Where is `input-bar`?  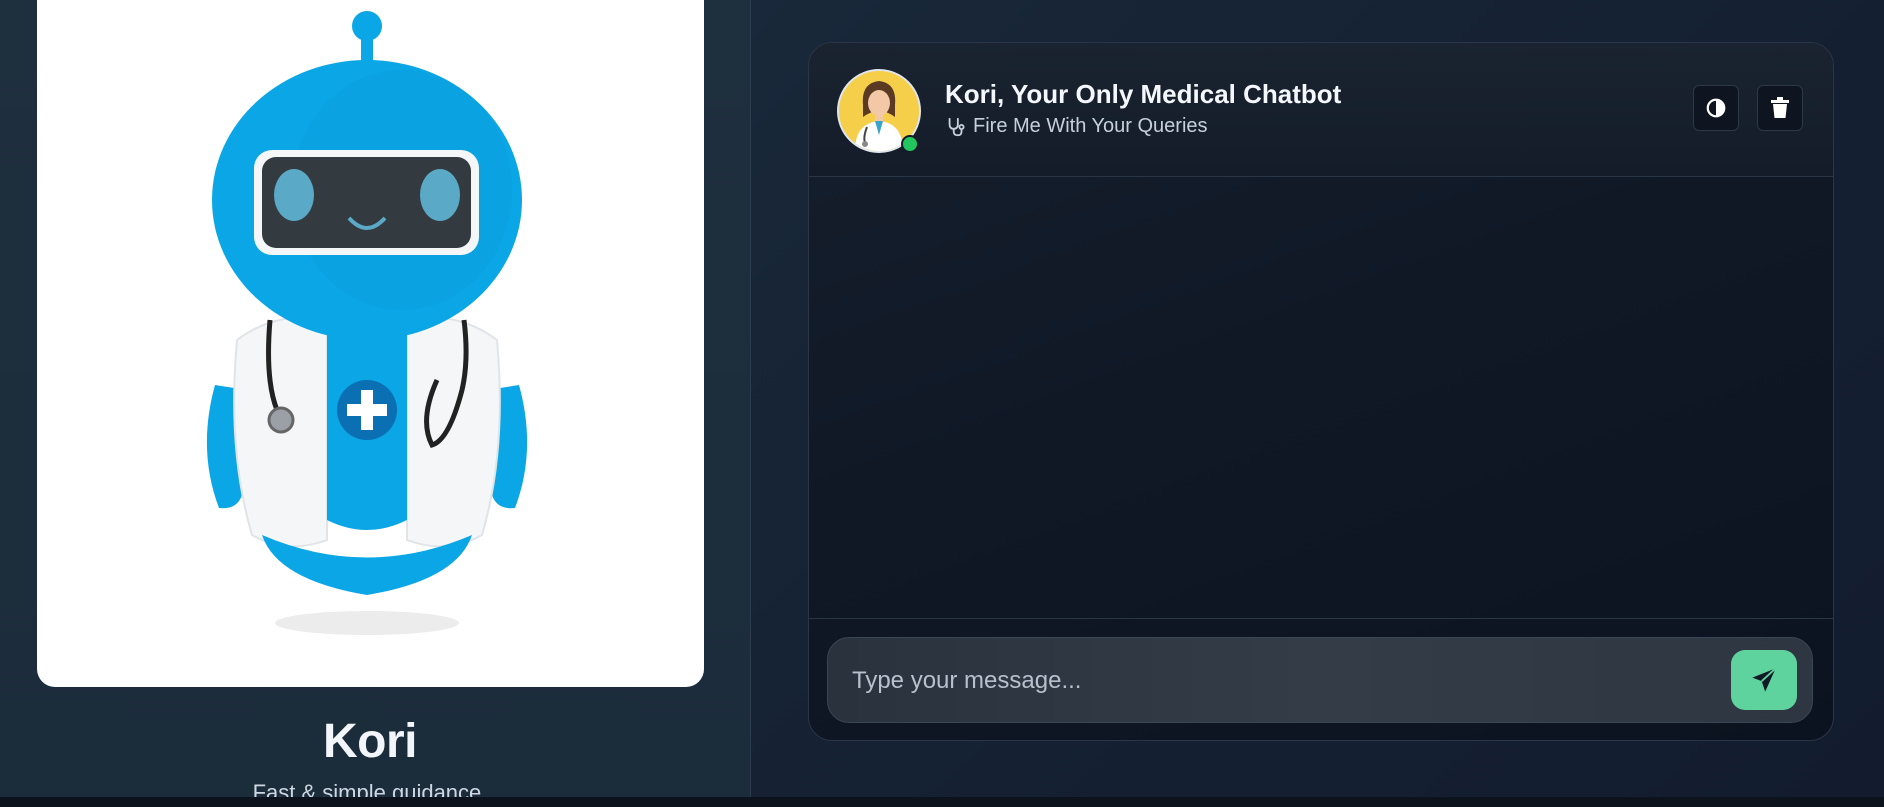 input-bar is located at coordinates (1321, 679).